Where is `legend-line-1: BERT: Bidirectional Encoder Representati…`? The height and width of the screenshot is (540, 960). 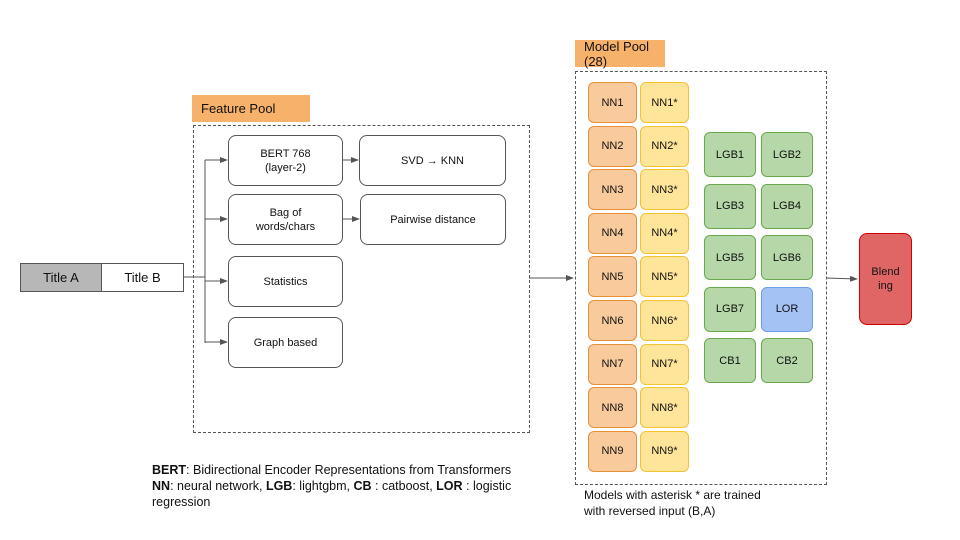
legend-line-1: BERT: Bidirectional Encoder Representati… is located at coordinates (331, 470).